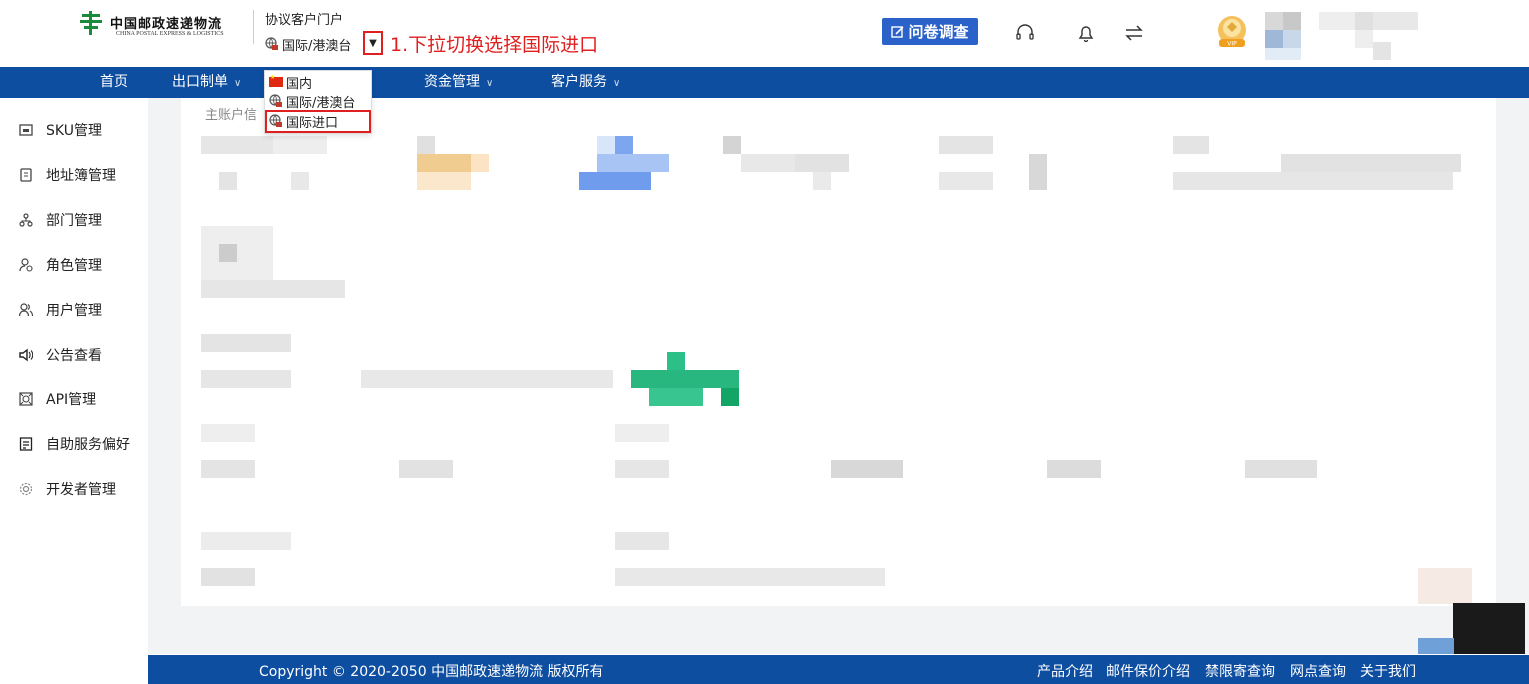  I want to click on sidebar-item-address-book: 地址簿管理, so click(67, 175).